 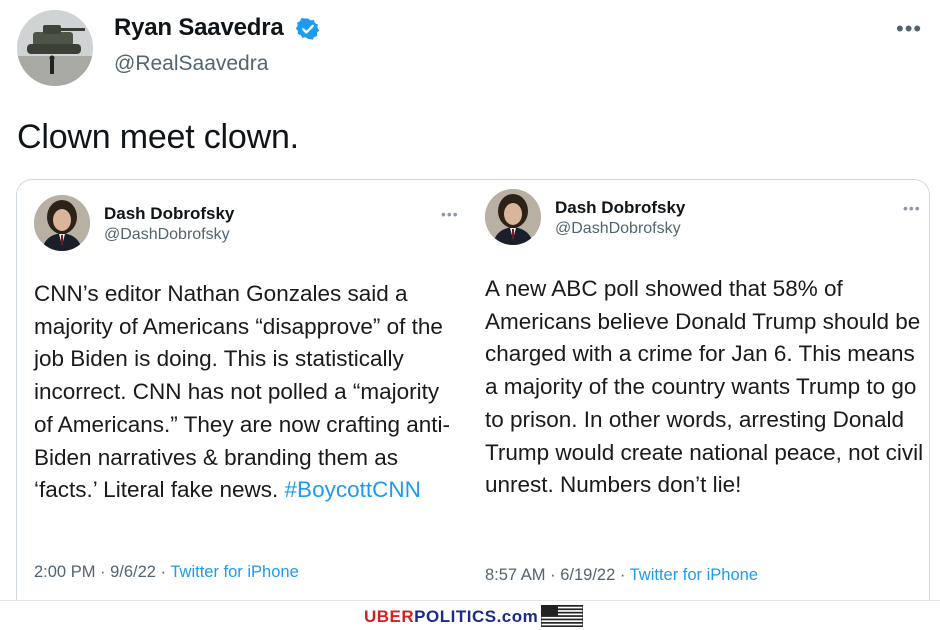 What do you see at coordinates (158, 137) in the screenshot?
I see `tweet-text: Clown meet clown.` at bounding box center [158, 137].